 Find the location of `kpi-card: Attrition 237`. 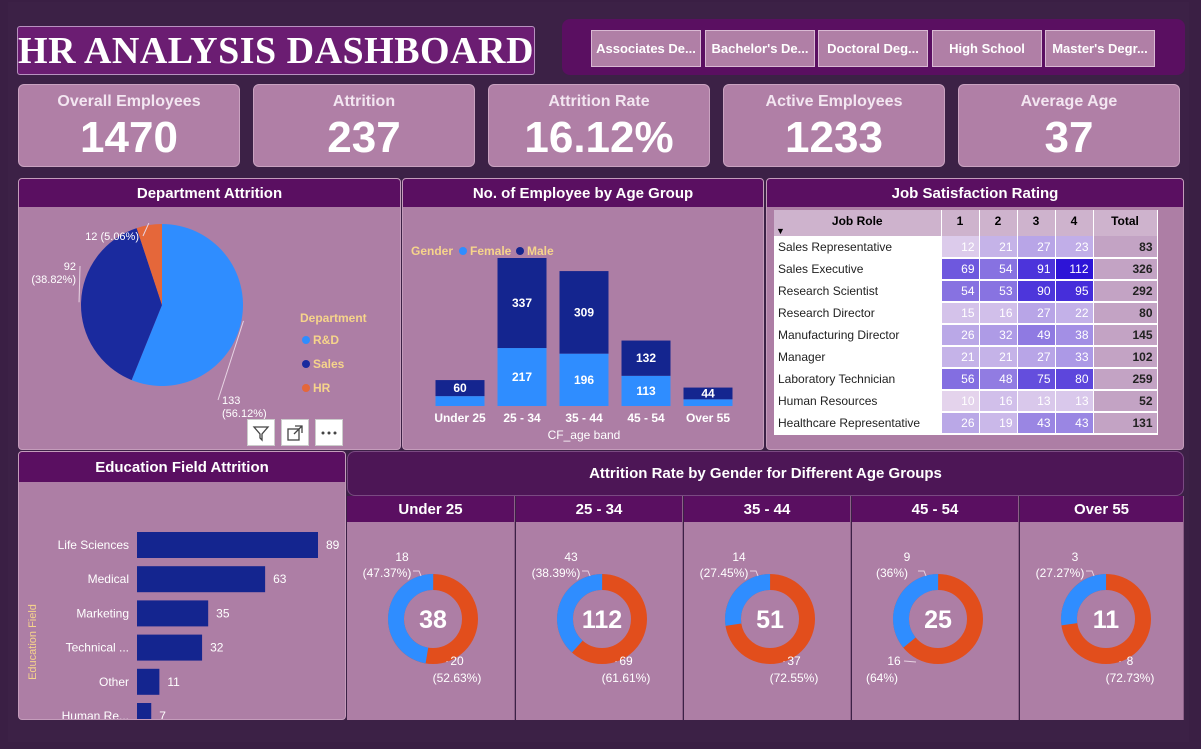

kpi-card: Attrition 237 is located at coordinates (364, 125).